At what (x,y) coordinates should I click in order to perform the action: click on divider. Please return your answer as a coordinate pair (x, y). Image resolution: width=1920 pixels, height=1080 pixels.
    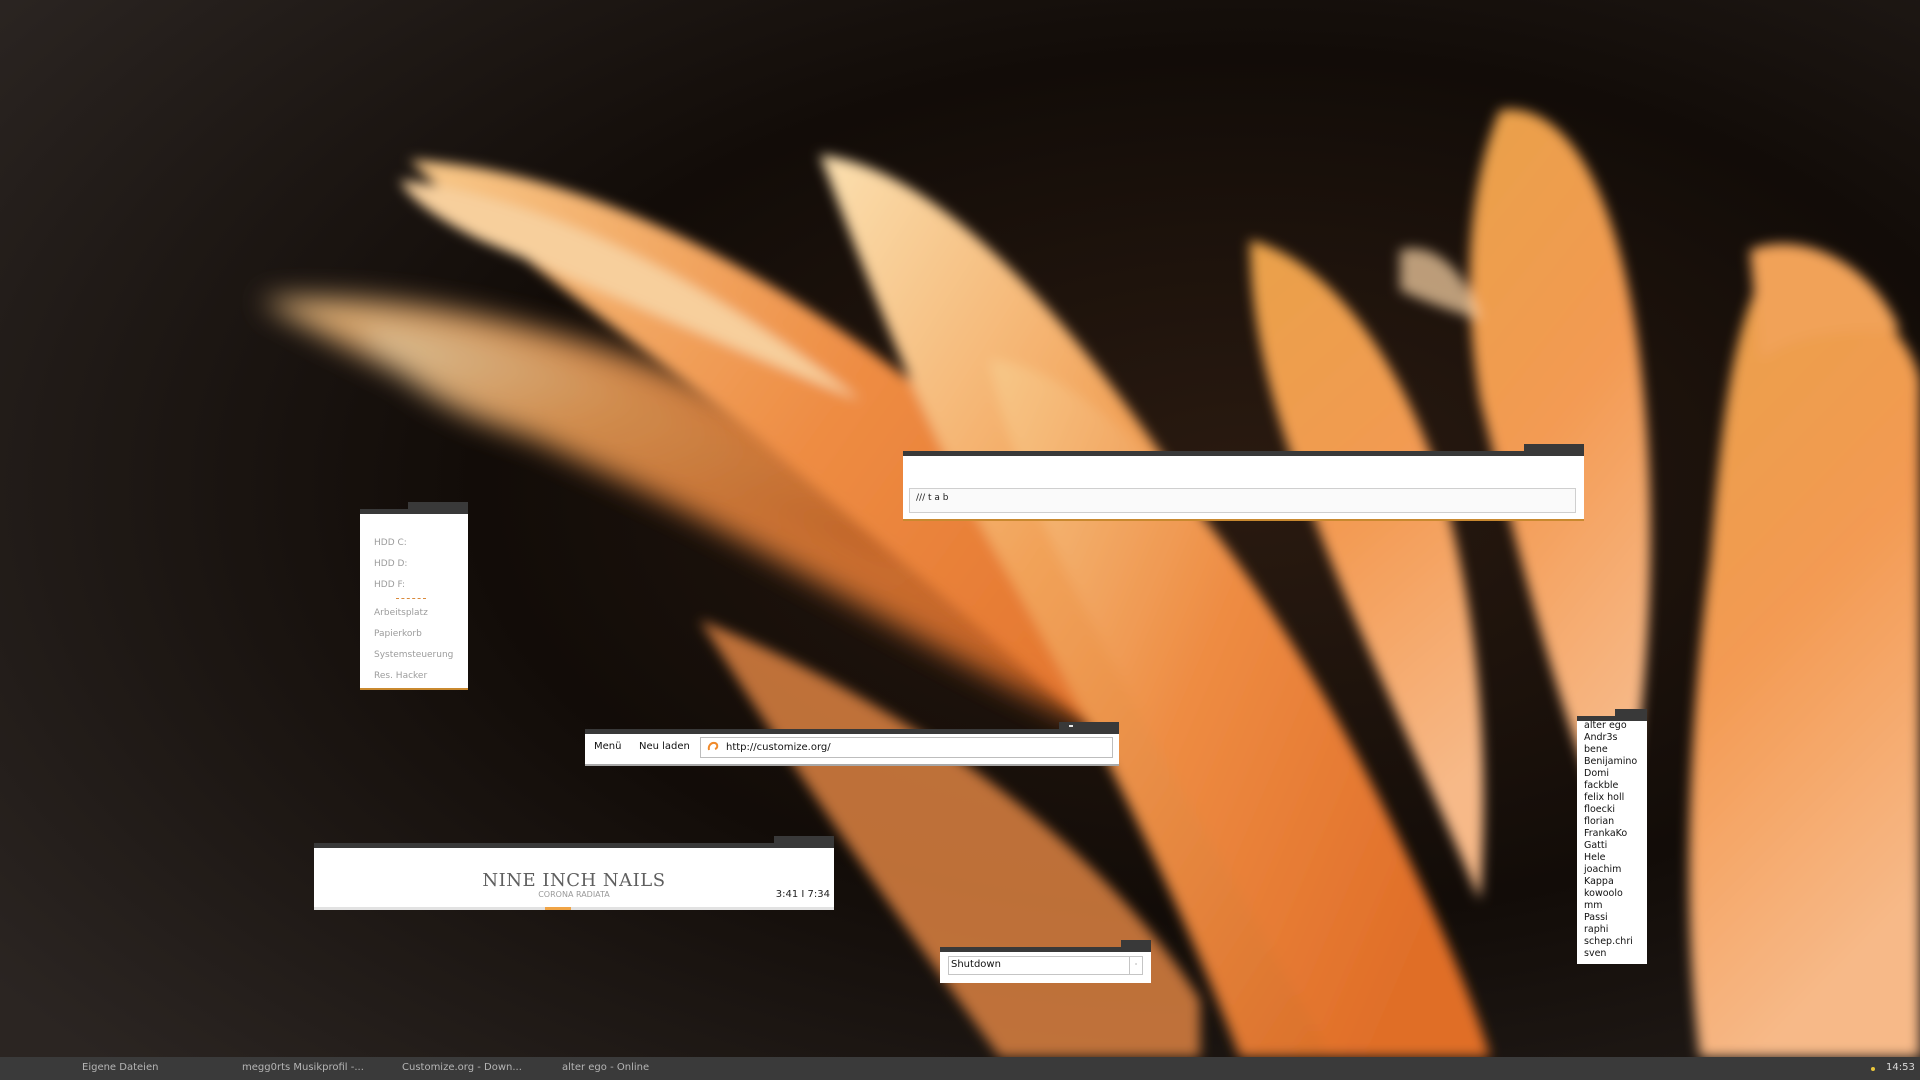
    Looking at the image, I should click on (411, 598).